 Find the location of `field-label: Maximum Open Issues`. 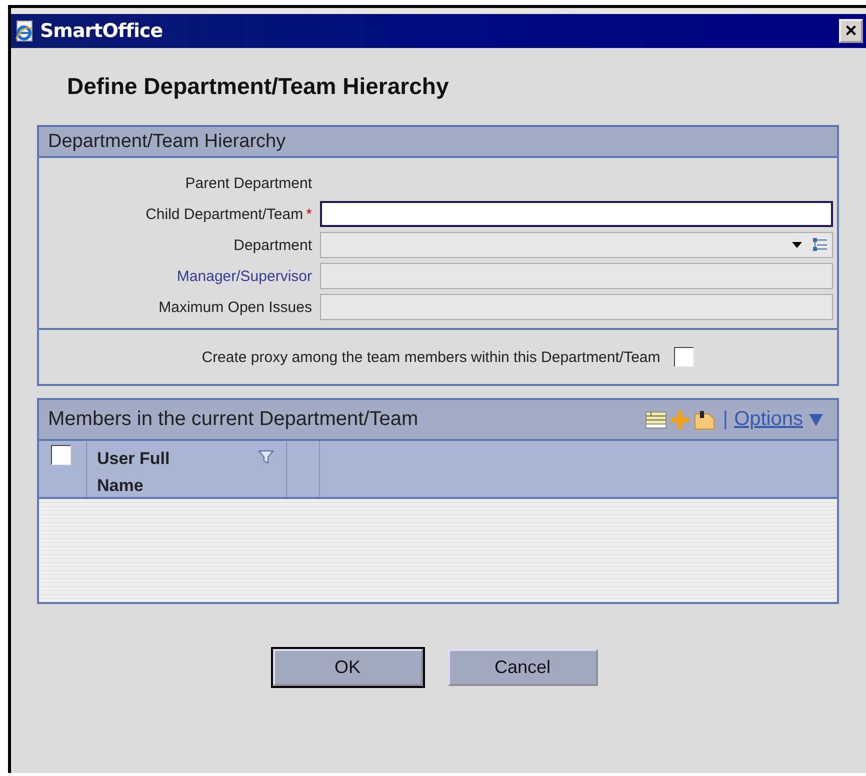

field-label: Maximum Open Issues is located at coordinates (235, 307).